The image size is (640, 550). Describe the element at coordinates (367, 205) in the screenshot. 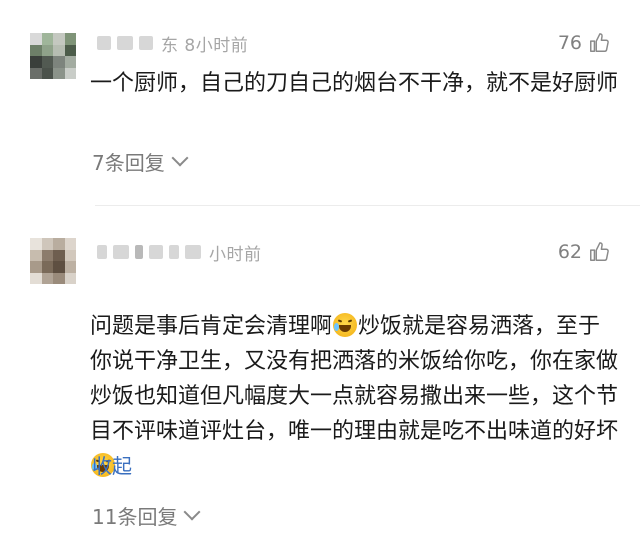

I see `divider` at that location.